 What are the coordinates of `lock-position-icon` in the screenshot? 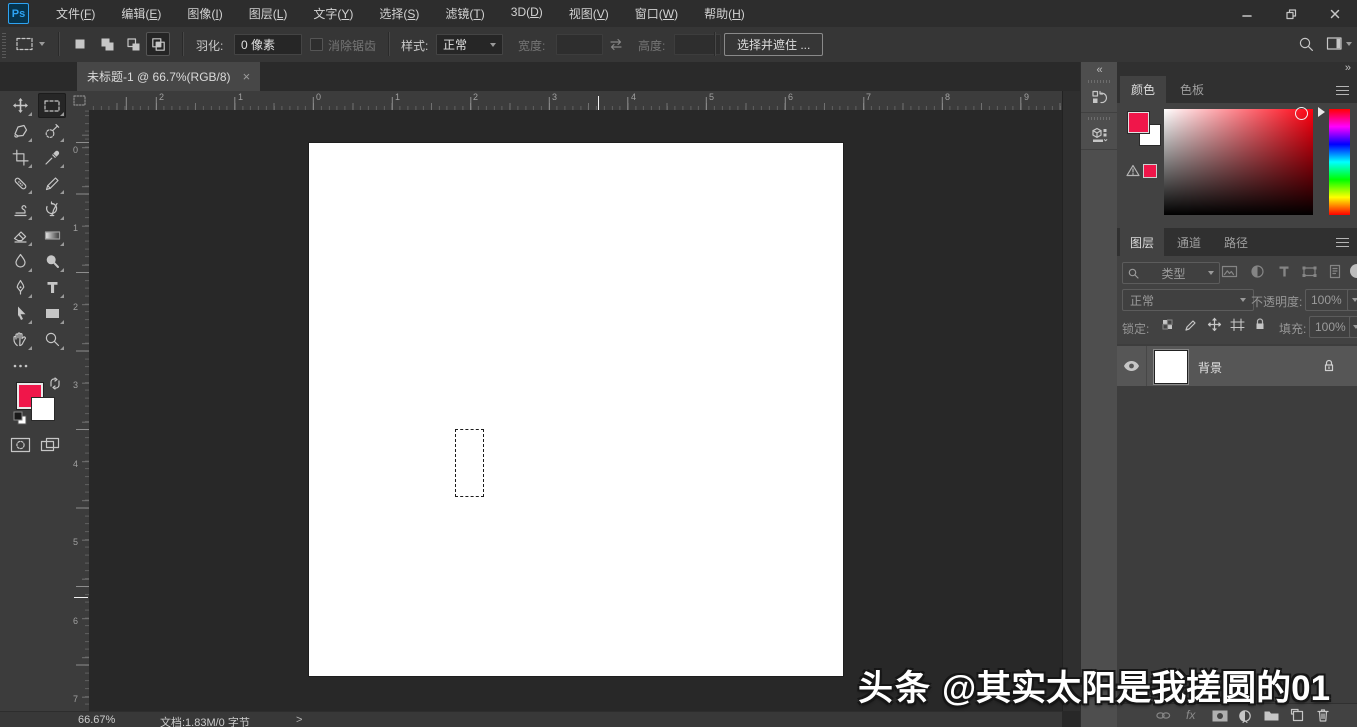 It's located at (1214, 324).